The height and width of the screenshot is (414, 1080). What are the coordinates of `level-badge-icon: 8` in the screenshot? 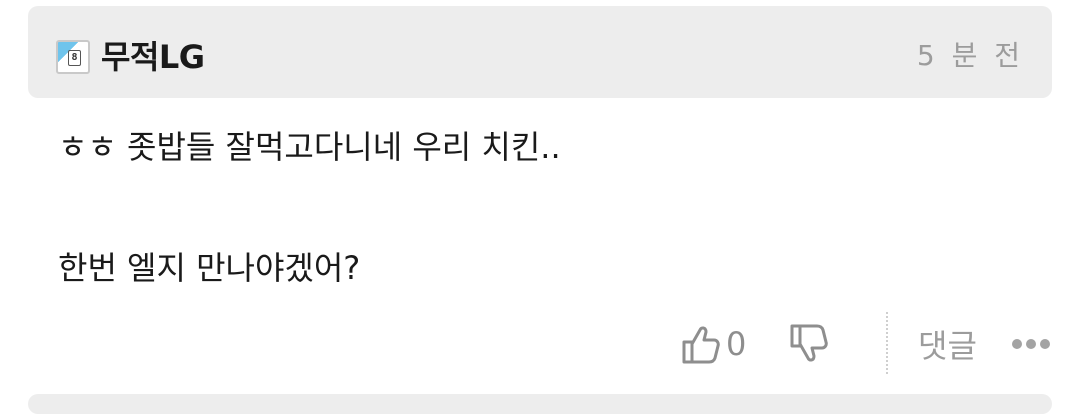 It's located at (73, 57).